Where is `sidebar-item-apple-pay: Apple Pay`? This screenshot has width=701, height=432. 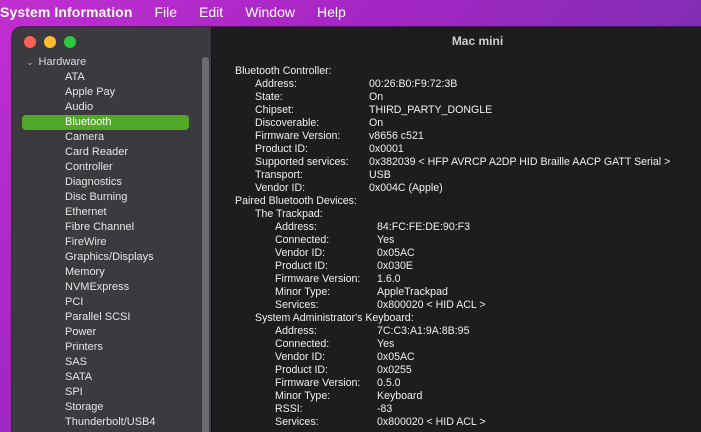
sidebar-item-apple-pay: Apple Pay is located at coordinates (105, 92).